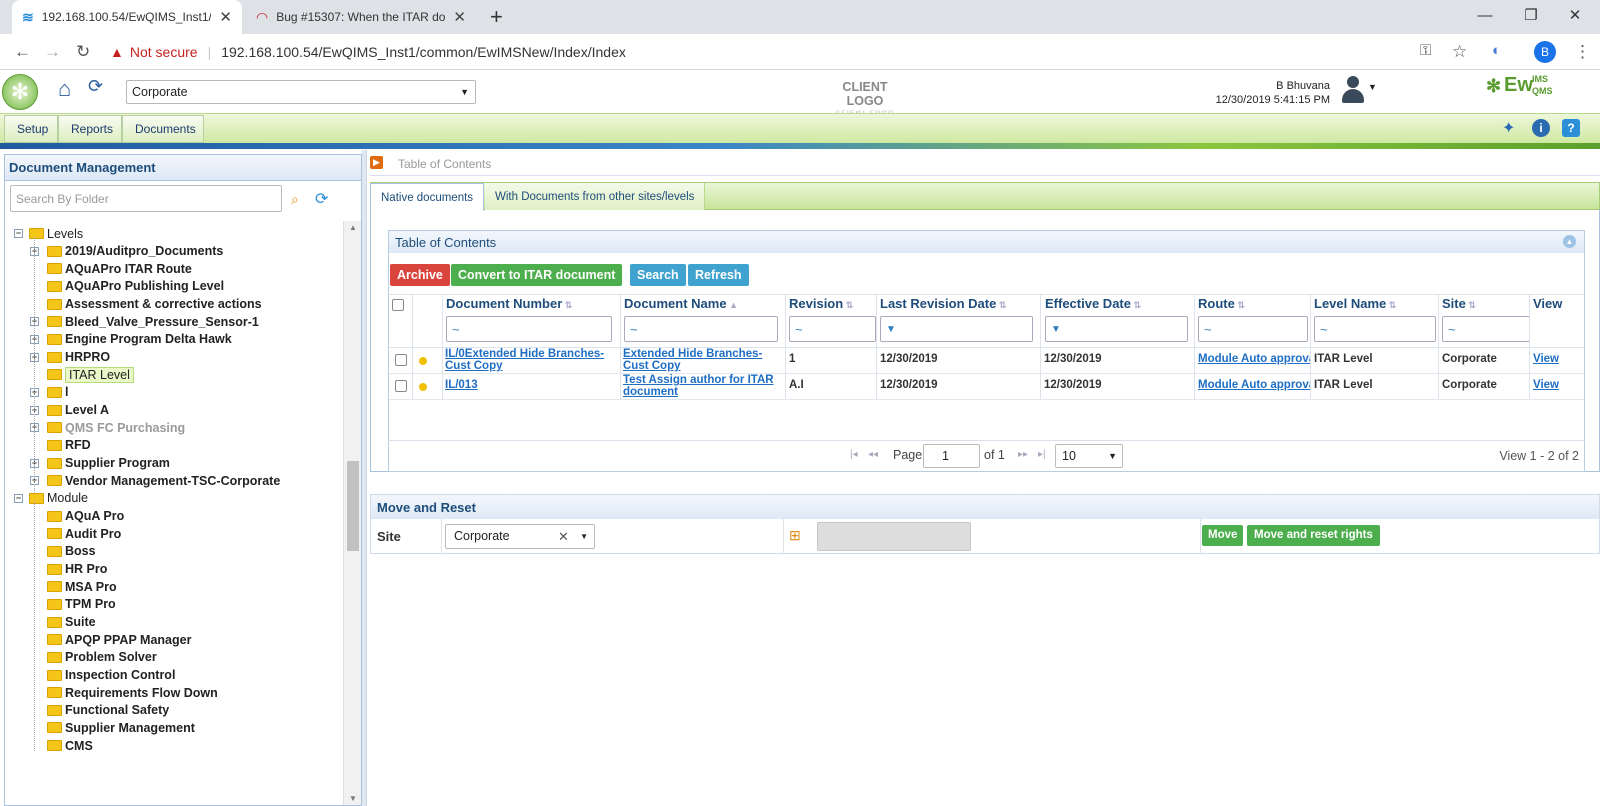  I want to click on tree-folder-node: Supplier Management, so click(121, 727).